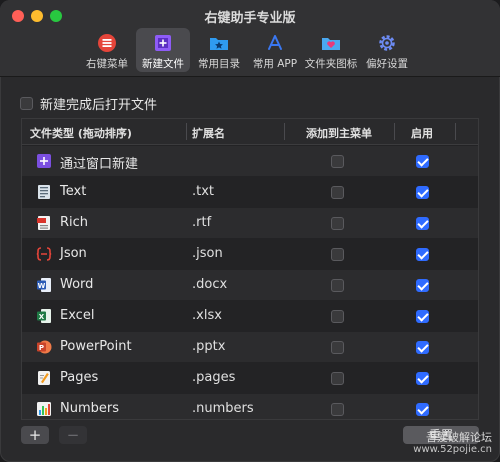 Image resolution: width=500 pixels, height=462 pixels. I want to click on table-row: Rich .rtf, so click(250, 223).